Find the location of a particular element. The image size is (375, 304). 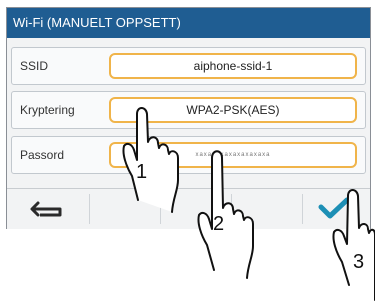

back-arrow-icon is located at coordinates (46, 209).